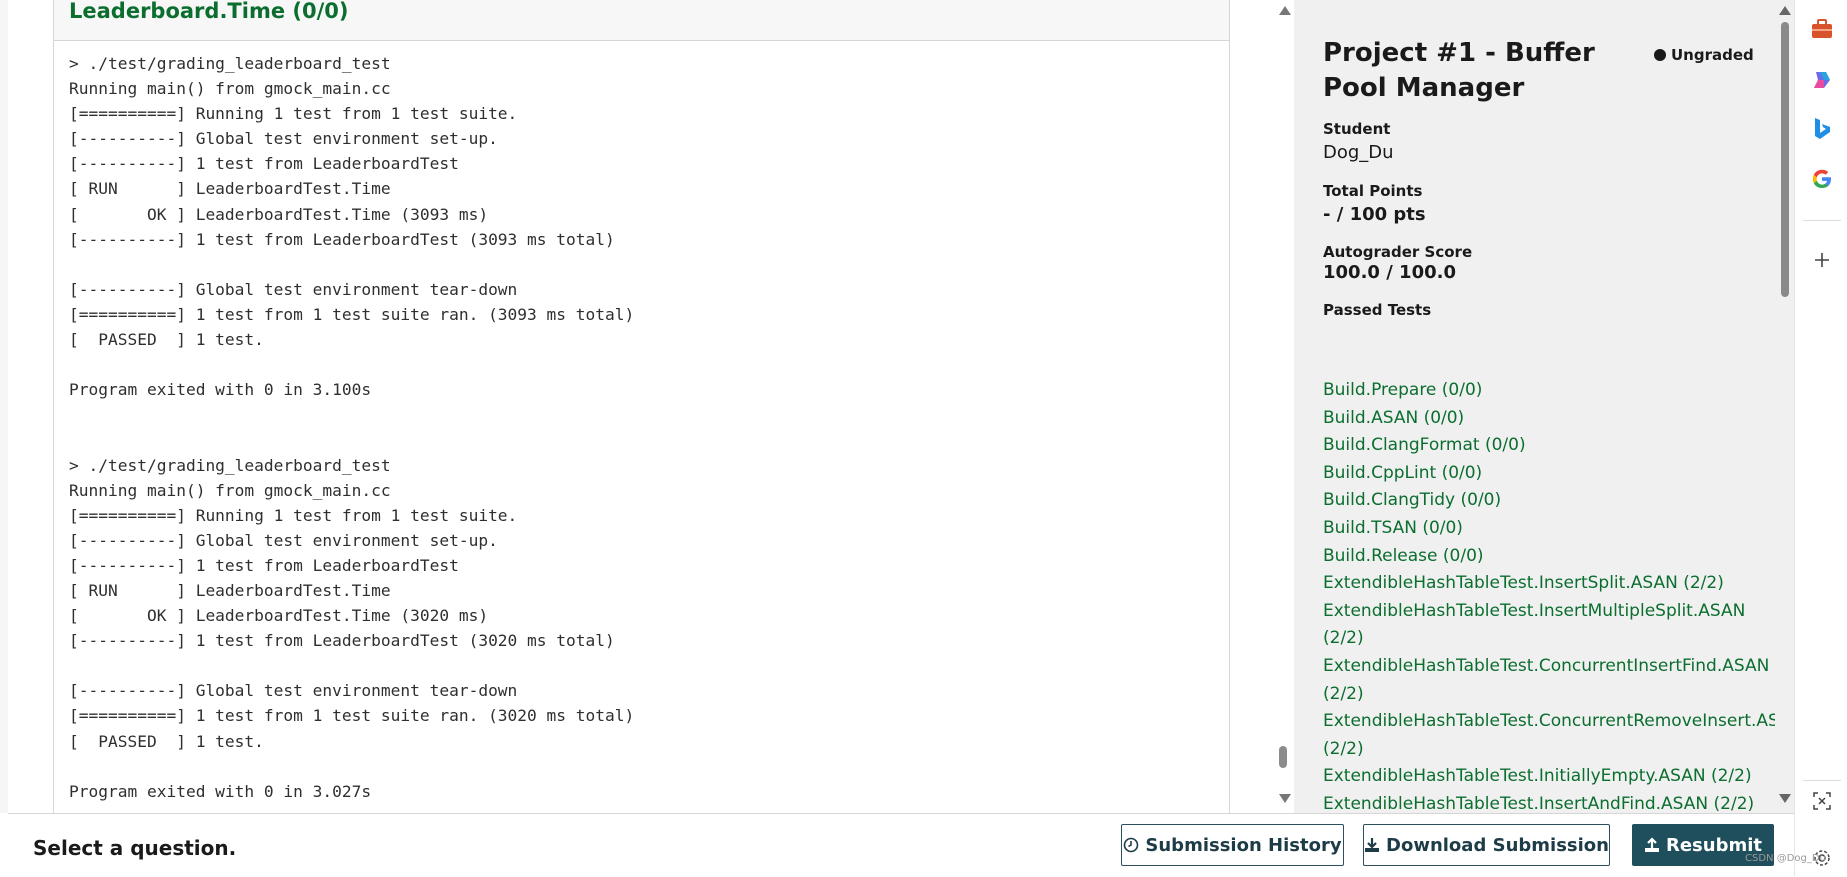  Describe the element at coordinates (220, 791) in the screenshot. I see `output-line: Program exited with 0 in 3.027s` at that location.